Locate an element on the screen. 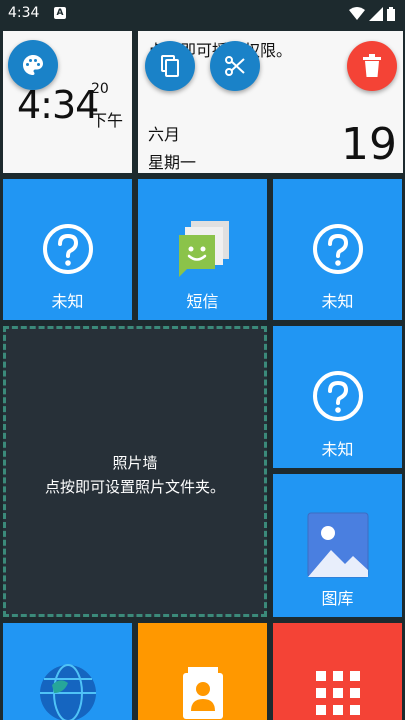  delete-button is located at coordinates (372, 66).